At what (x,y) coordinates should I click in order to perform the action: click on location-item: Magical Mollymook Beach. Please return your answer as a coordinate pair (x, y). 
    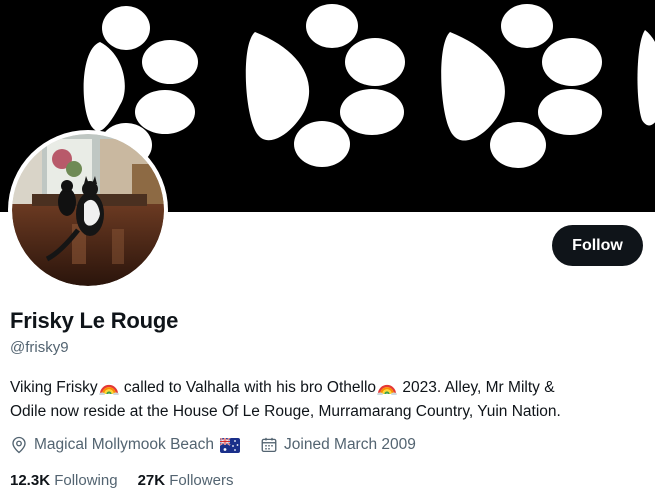
    Looking at the image, I should click on (128, 445).